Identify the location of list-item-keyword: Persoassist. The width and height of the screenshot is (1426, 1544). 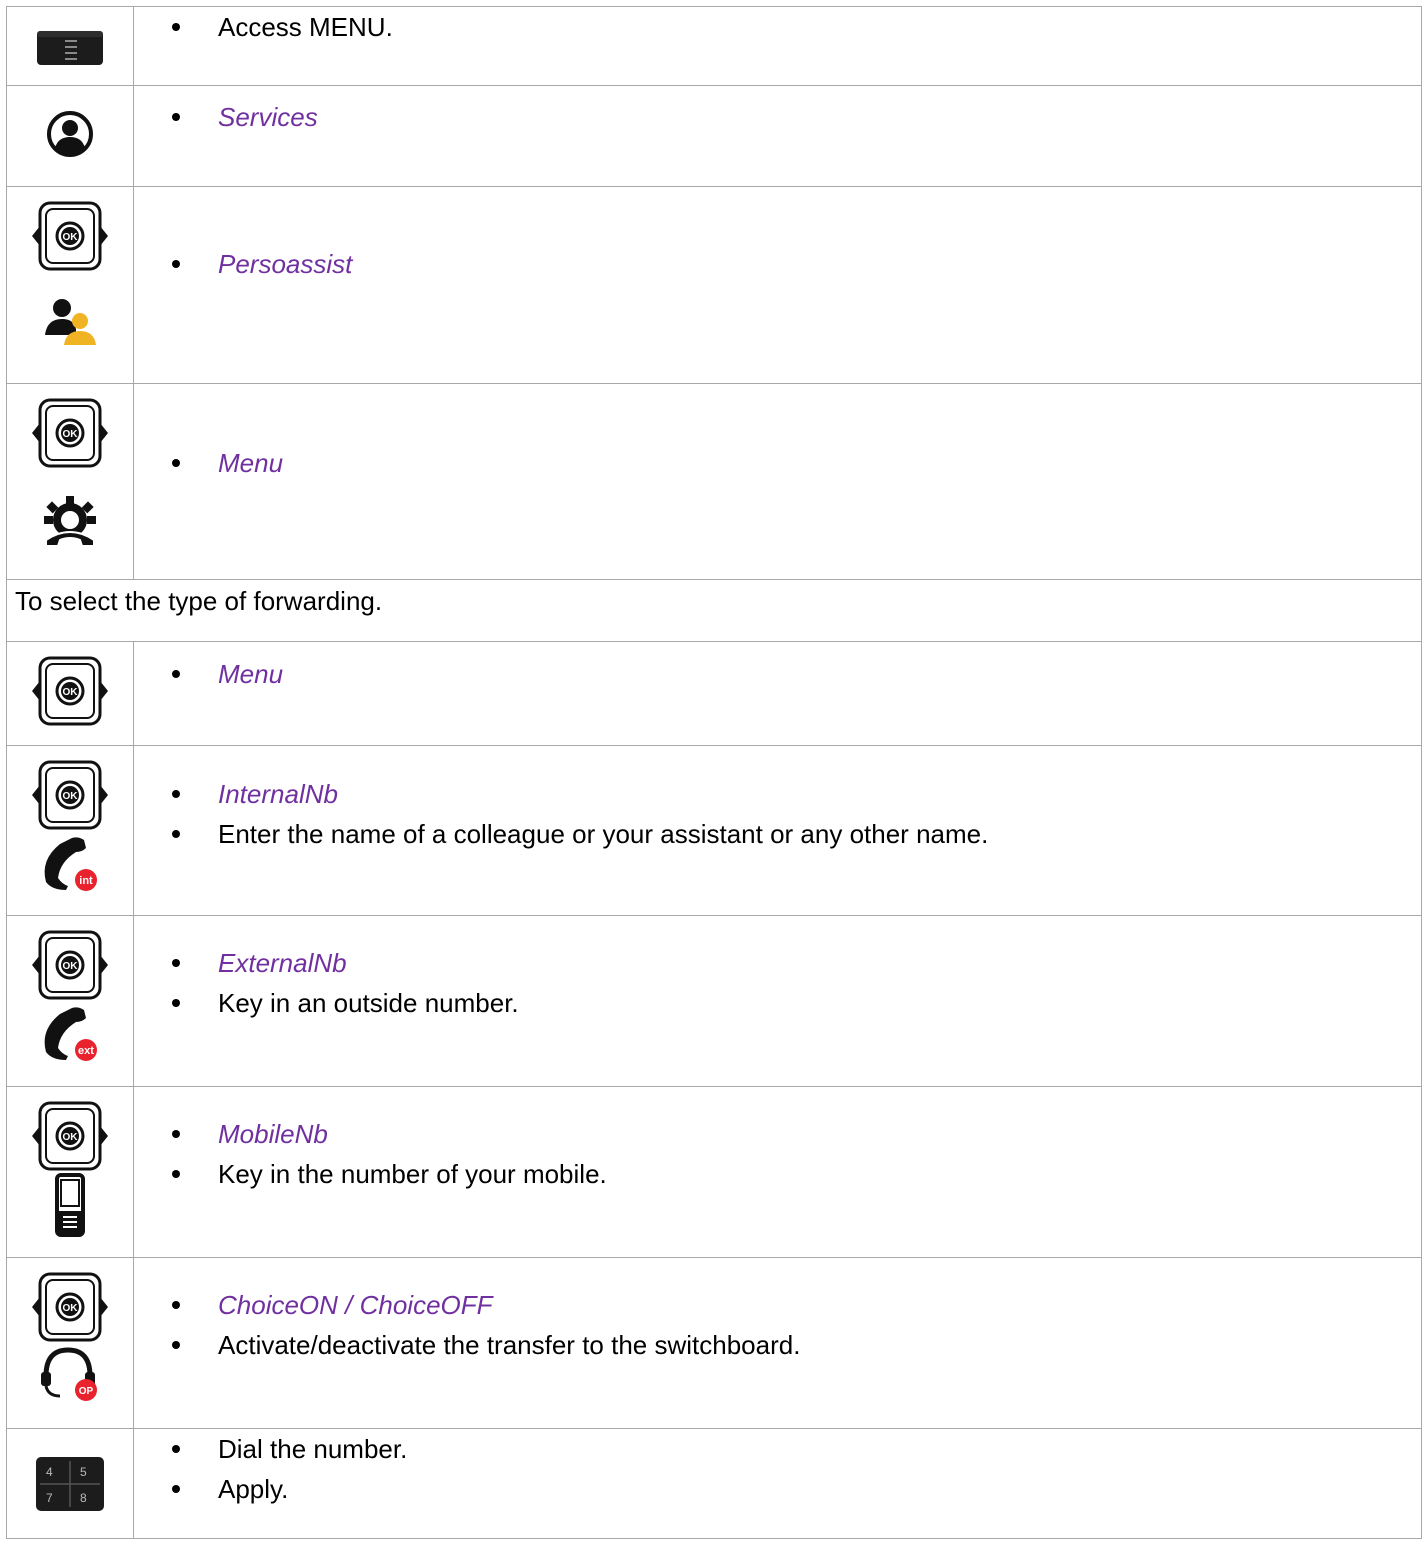
(777, 264).